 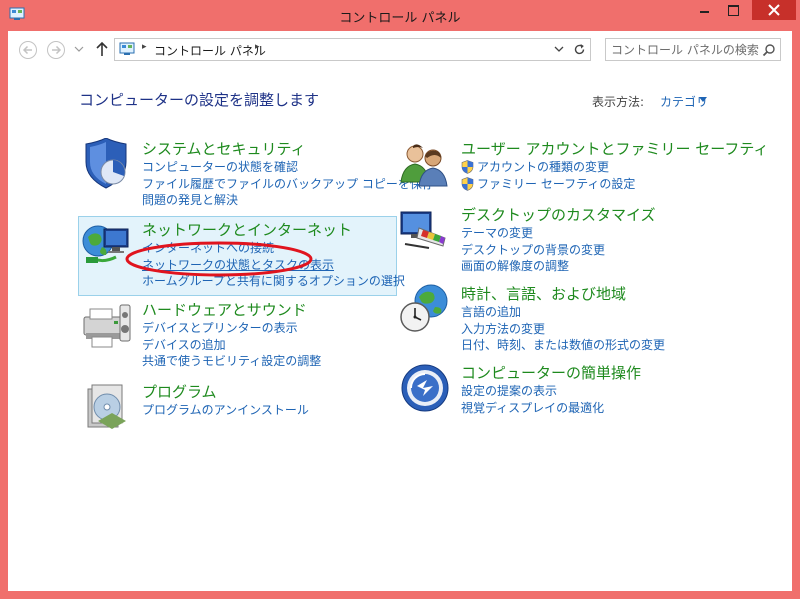 I want to click on link-change-account-type: アカウントの種類の変更, so click(x=548, y=167).